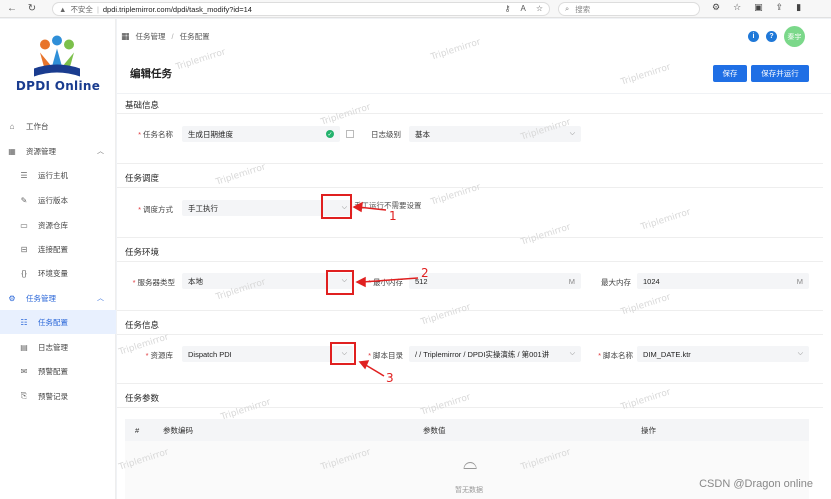  Describe the element at coordinates (385, 289) in the screenshot. I see `annotation-arrows` at that location.